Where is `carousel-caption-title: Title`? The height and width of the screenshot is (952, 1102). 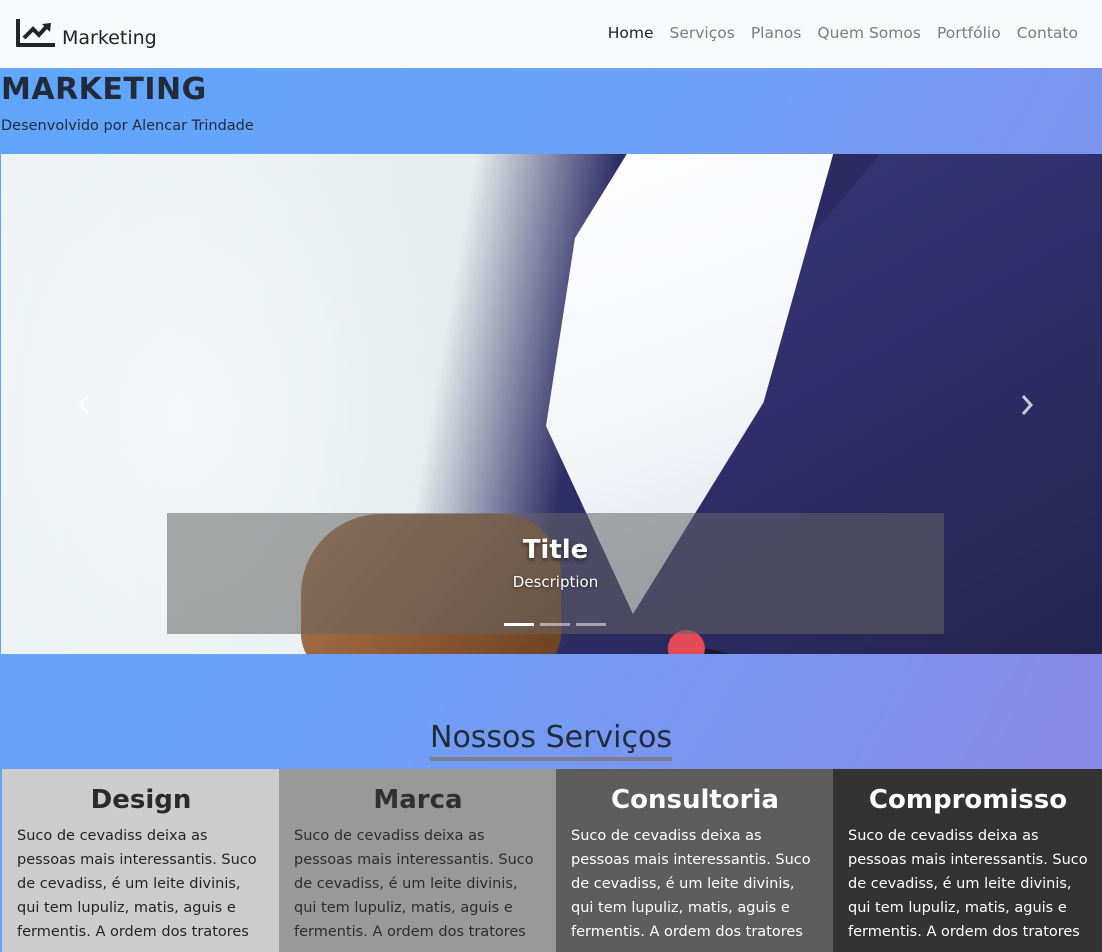
carousel-caption-title: Title is located at coordinates (555, 550).